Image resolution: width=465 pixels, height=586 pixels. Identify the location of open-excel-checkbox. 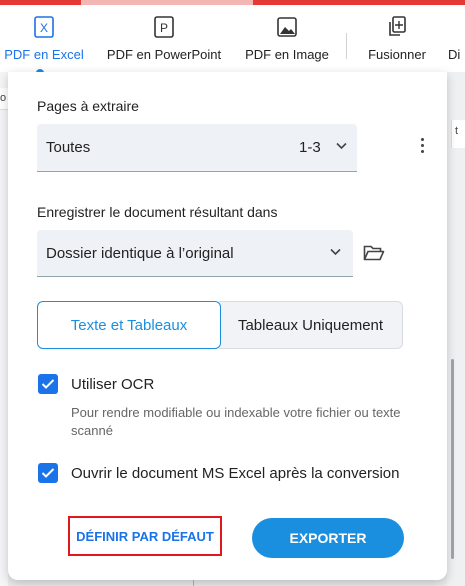
(48, 473).